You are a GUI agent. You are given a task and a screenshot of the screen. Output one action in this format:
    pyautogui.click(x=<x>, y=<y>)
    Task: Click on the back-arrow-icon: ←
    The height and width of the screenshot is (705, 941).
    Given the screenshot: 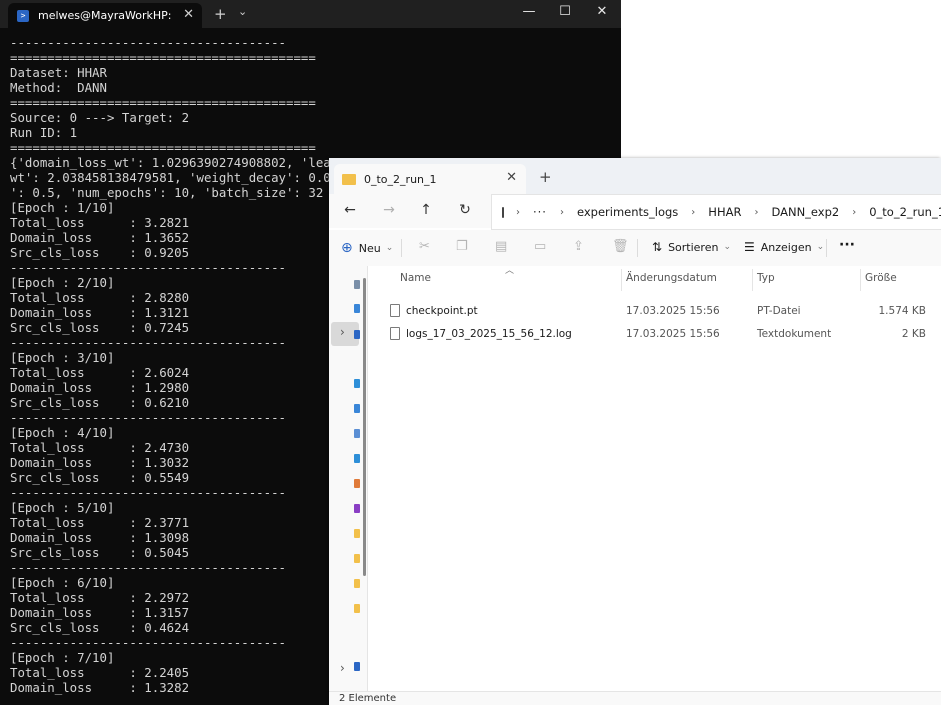 What is the action you would take?
    pyautogui.click(x=350, y=210)
    